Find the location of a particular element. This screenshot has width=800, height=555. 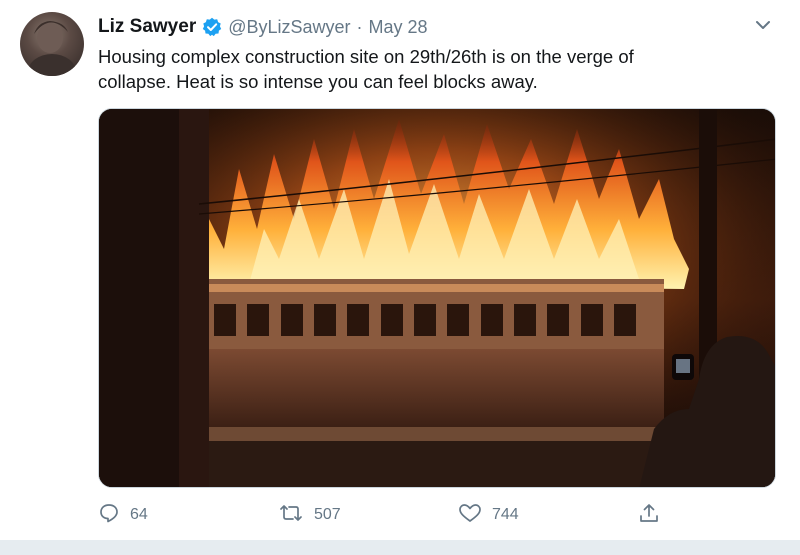

bottom-divider is located at coordinates (400, 547).